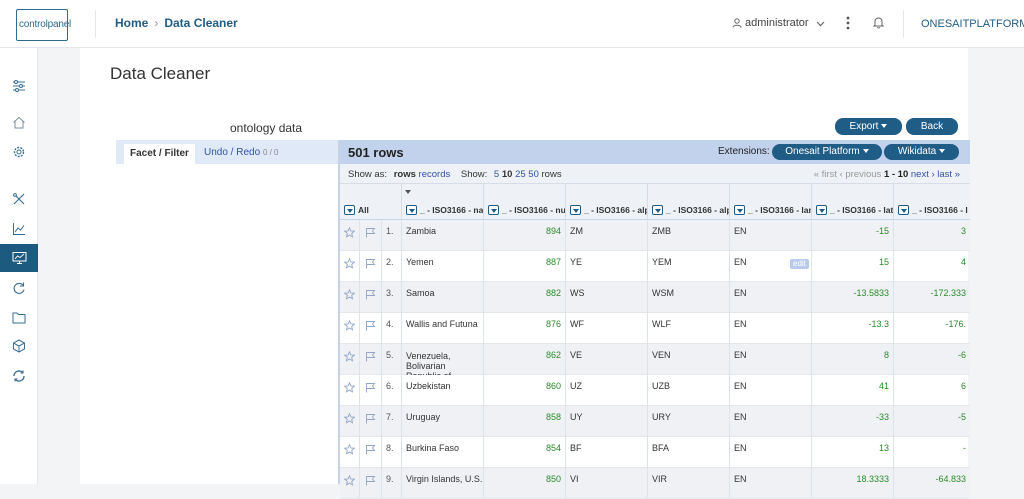  What do you see at coordinates (799, 264) in the screenshot?
I see `edit-cell-button: edit` at bounding box center [799, 264].